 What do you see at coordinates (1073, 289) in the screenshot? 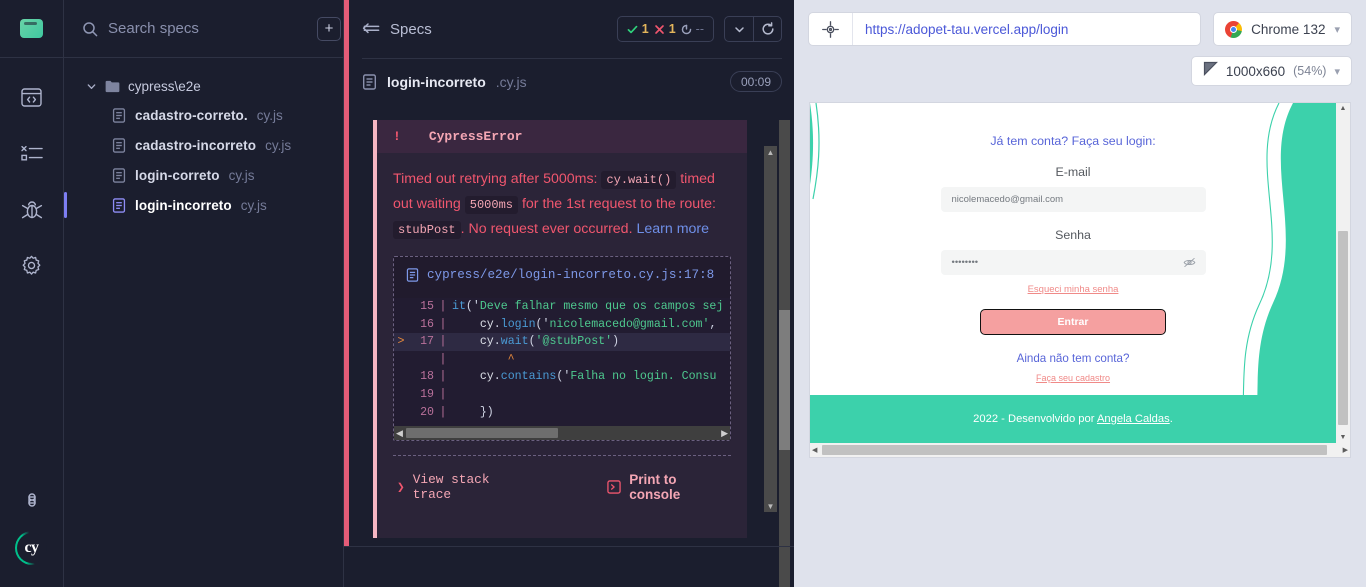
I see `forgot-password-link: Esqueci minha senha` at bounding box center [1073, 289].